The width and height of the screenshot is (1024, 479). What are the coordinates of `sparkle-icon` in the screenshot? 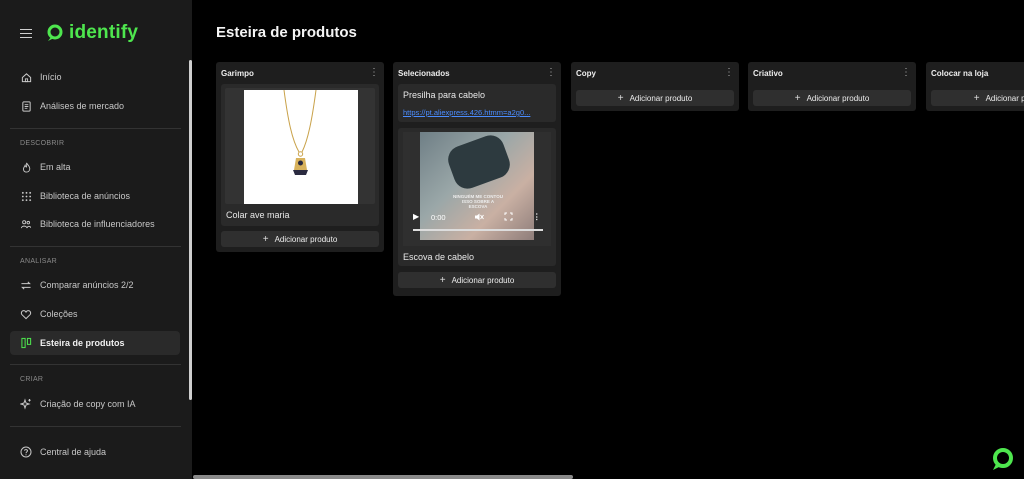 It's located at (26, 404).